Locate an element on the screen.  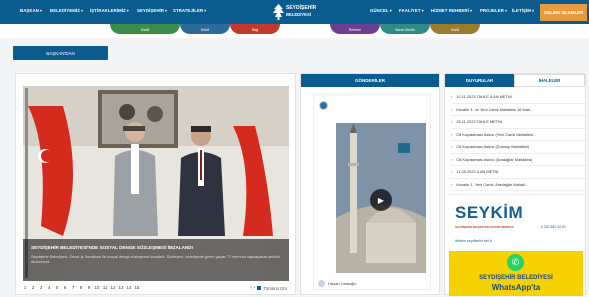
nav-item-stratejiler: STRATEJİLER▾ is located at coordinates (189, 12).